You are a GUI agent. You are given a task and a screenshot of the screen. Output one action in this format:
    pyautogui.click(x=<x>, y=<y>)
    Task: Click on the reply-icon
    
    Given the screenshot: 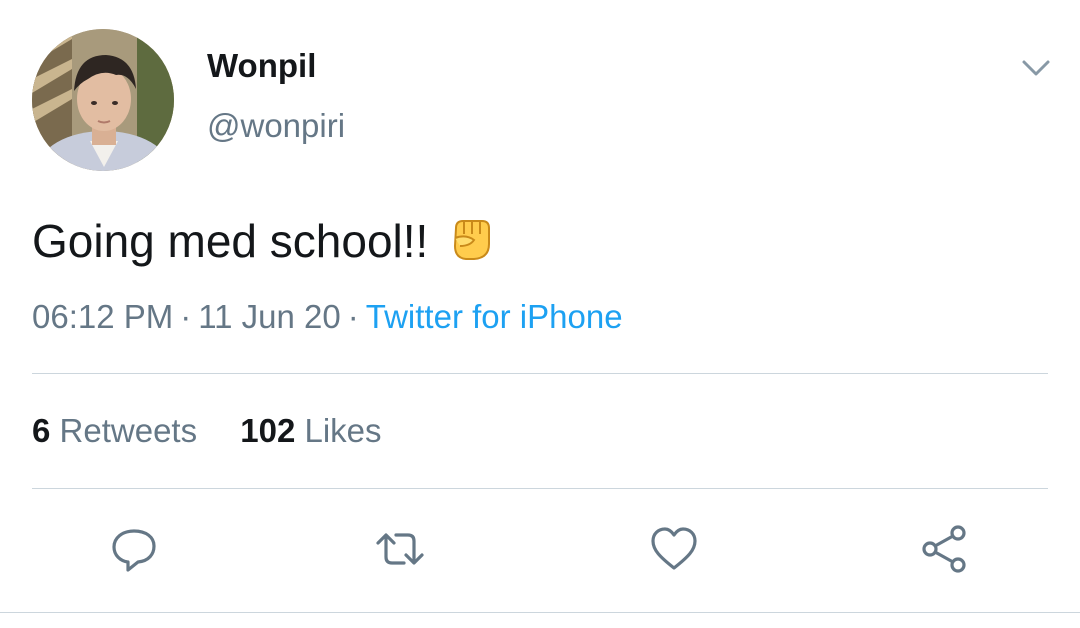 What is the action you would take?
    pyautogui.click(x=134, y=549)
    